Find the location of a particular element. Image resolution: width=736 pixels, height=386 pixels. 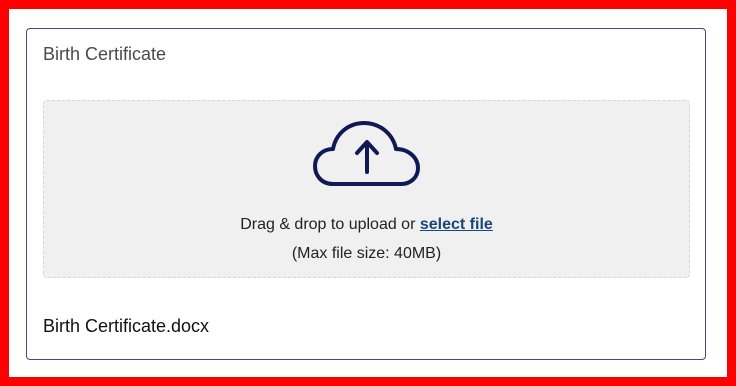

select-file-link: select file is located at coordinates (456, 224).